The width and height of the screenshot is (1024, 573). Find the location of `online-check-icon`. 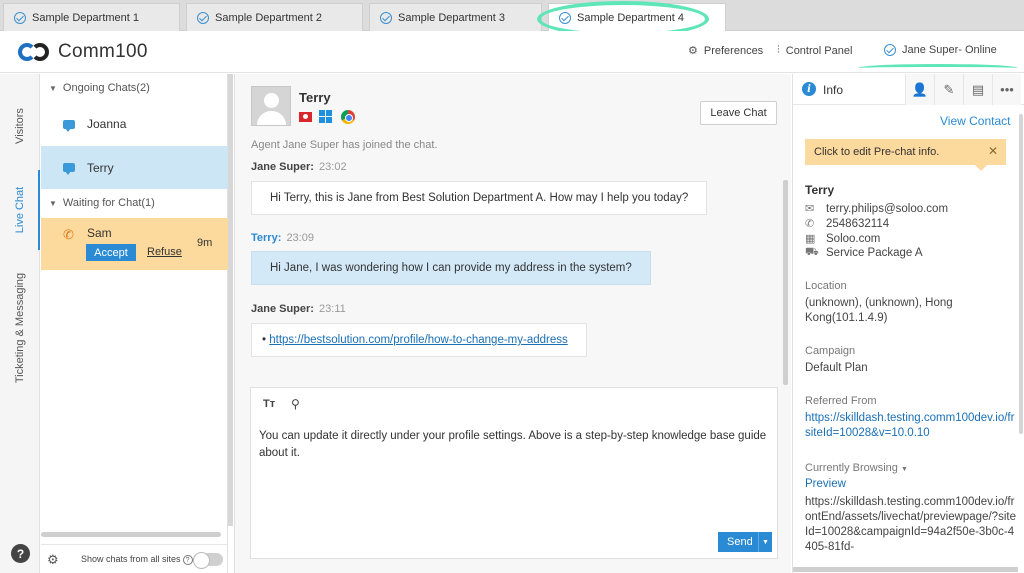

online-check-icon is located at coordinates (890, 50).